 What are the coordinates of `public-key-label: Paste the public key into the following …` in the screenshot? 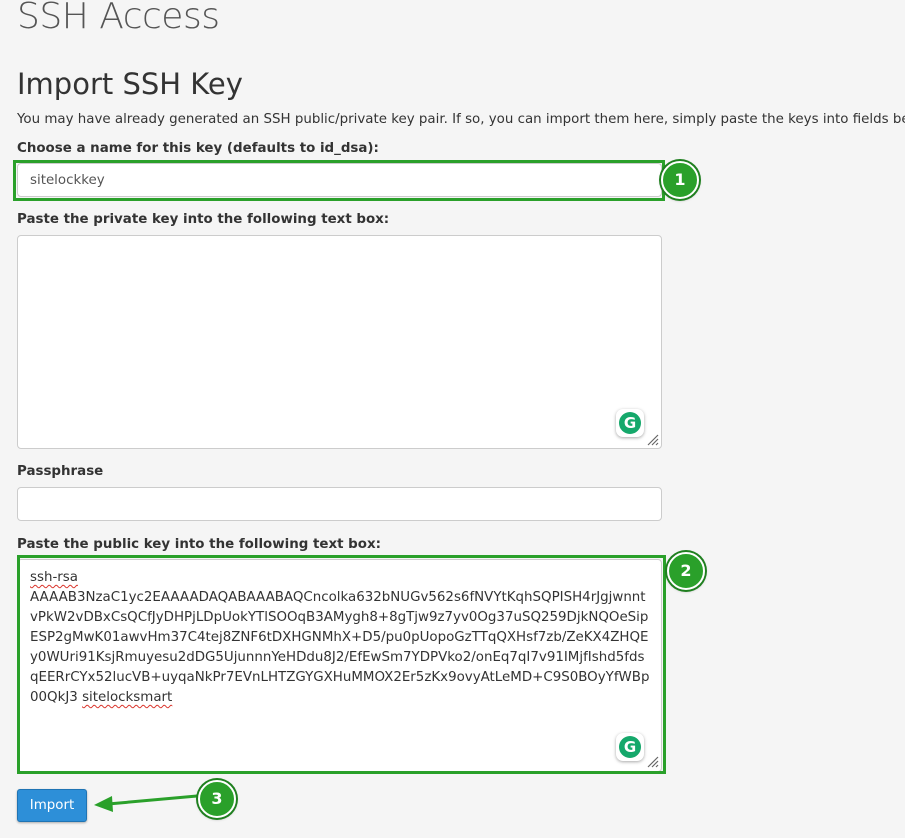 It's located at (199, 544).